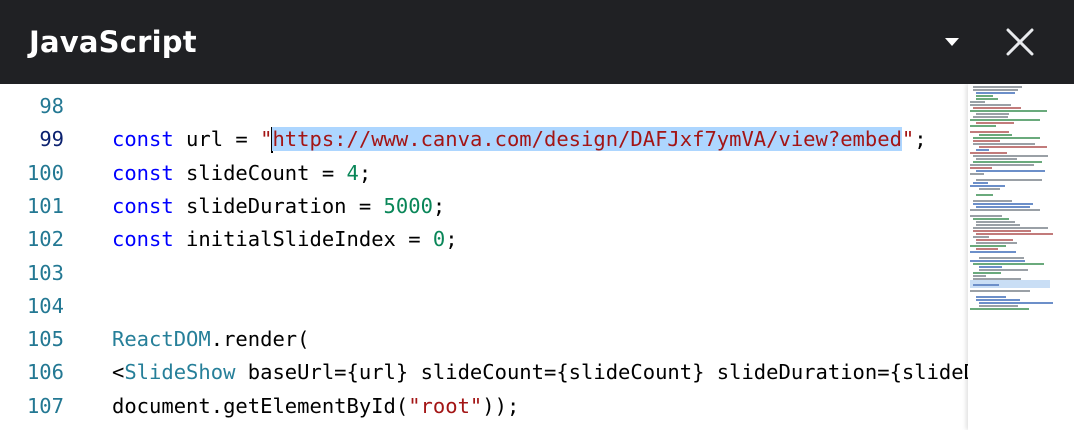 The height and width of the screenshot is (430, 1074). Describe the element at coordinates (408, 205) in the screenshot. I see `code-token: 5000` at that location.